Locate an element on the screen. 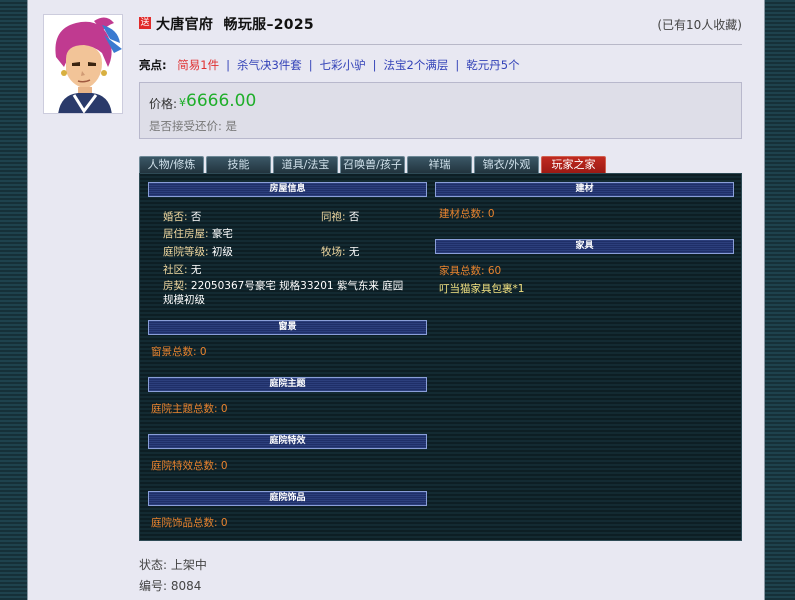  price-label: 价格: is located at coordinates (163, 104).